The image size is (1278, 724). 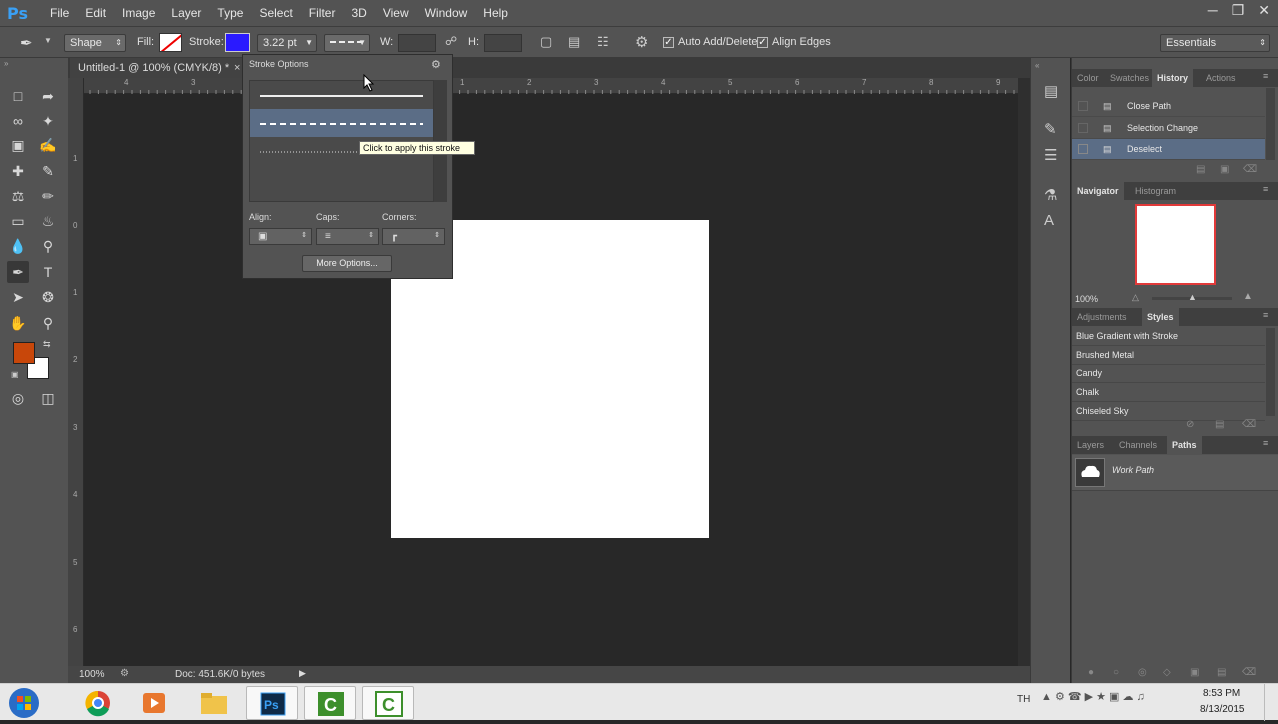 I want to click on history-item-selected: ▤ Deselect, so click(x=1168, y=149).